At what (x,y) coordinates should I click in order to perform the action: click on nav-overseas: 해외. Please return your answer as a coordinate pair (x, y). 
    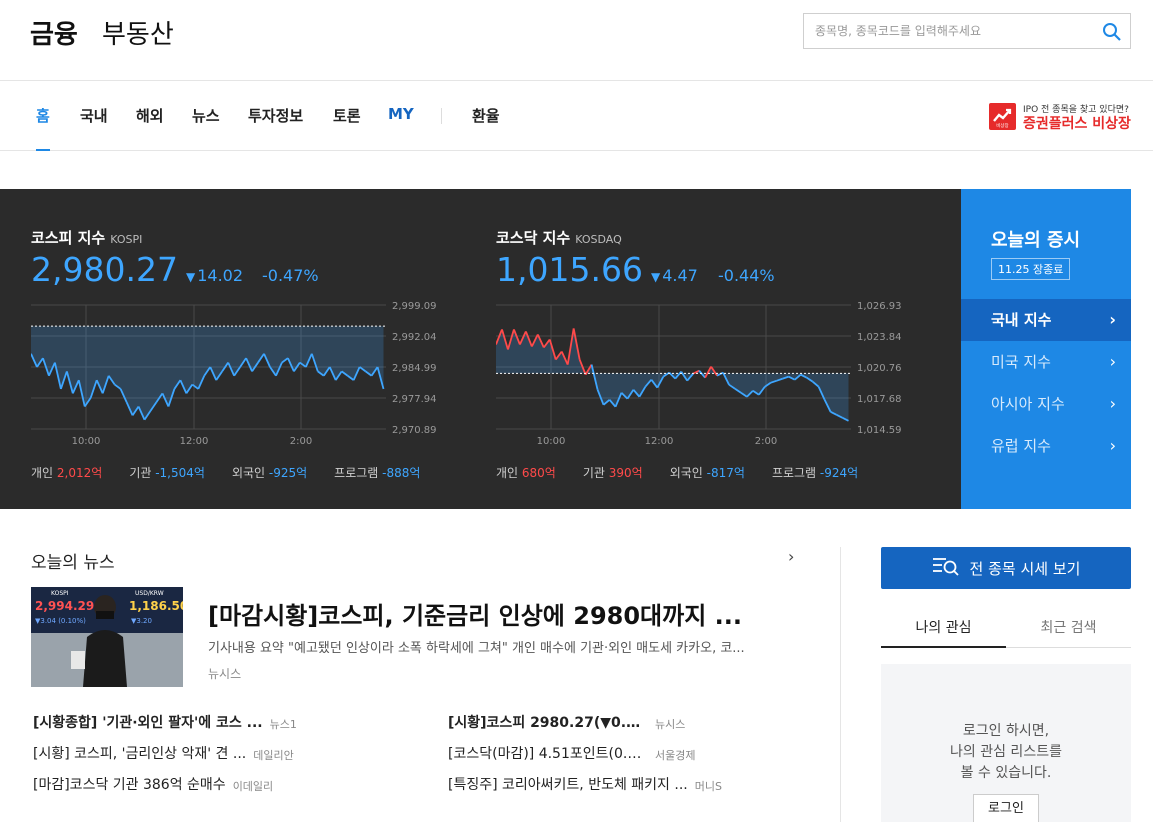
    Looking at the image, I should click on (150, 128).